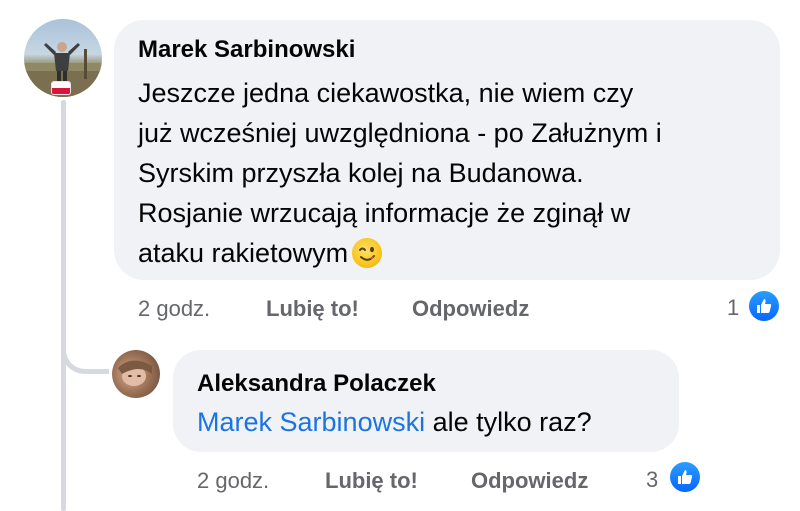  What do you see at coordinates (61, 88) in the screenshot?
I see `poland-flag-icon` at bounding box center [61, 88].